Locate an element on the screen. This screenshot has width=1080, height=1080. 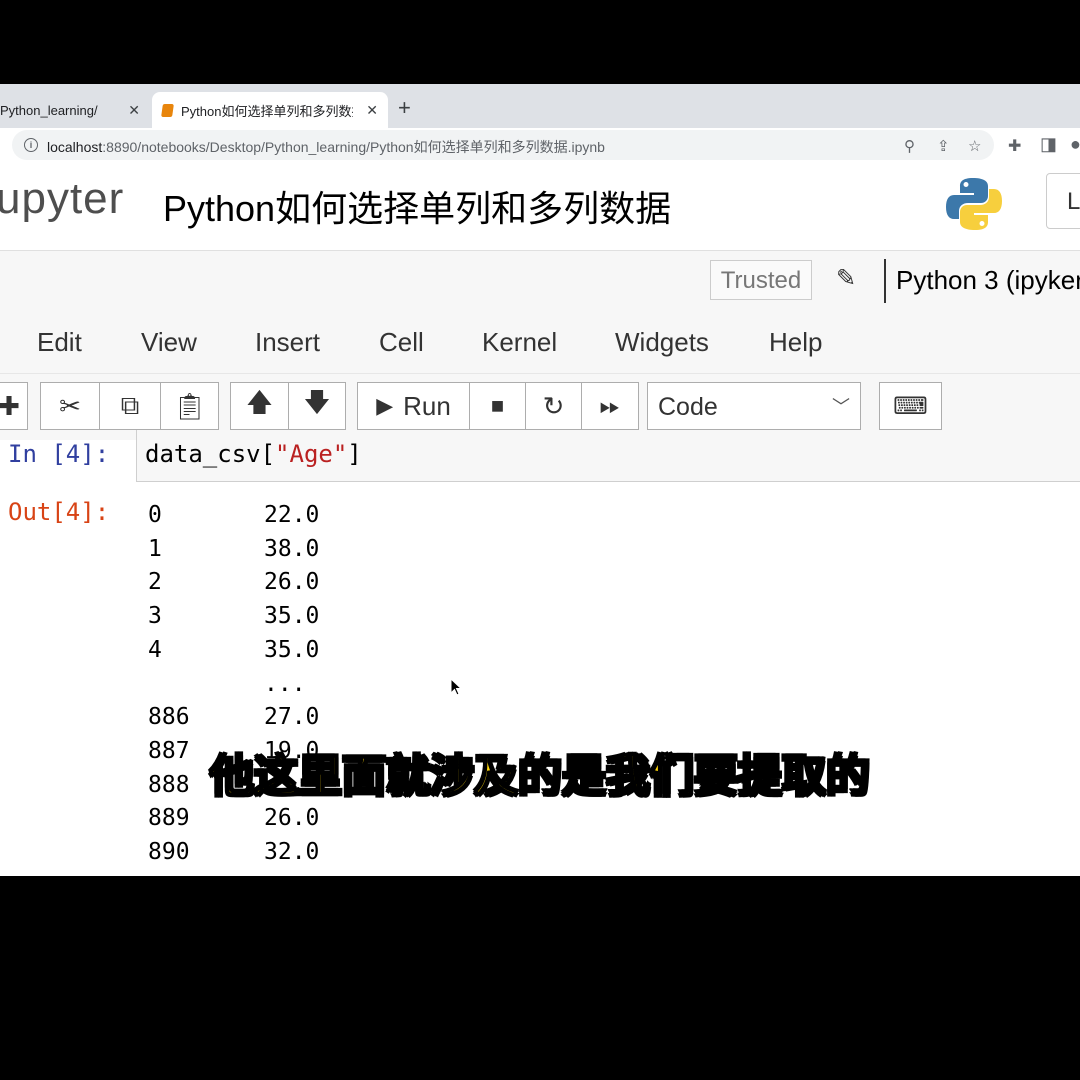
copy-button: ⧉ is located at coordinates (130, 406).